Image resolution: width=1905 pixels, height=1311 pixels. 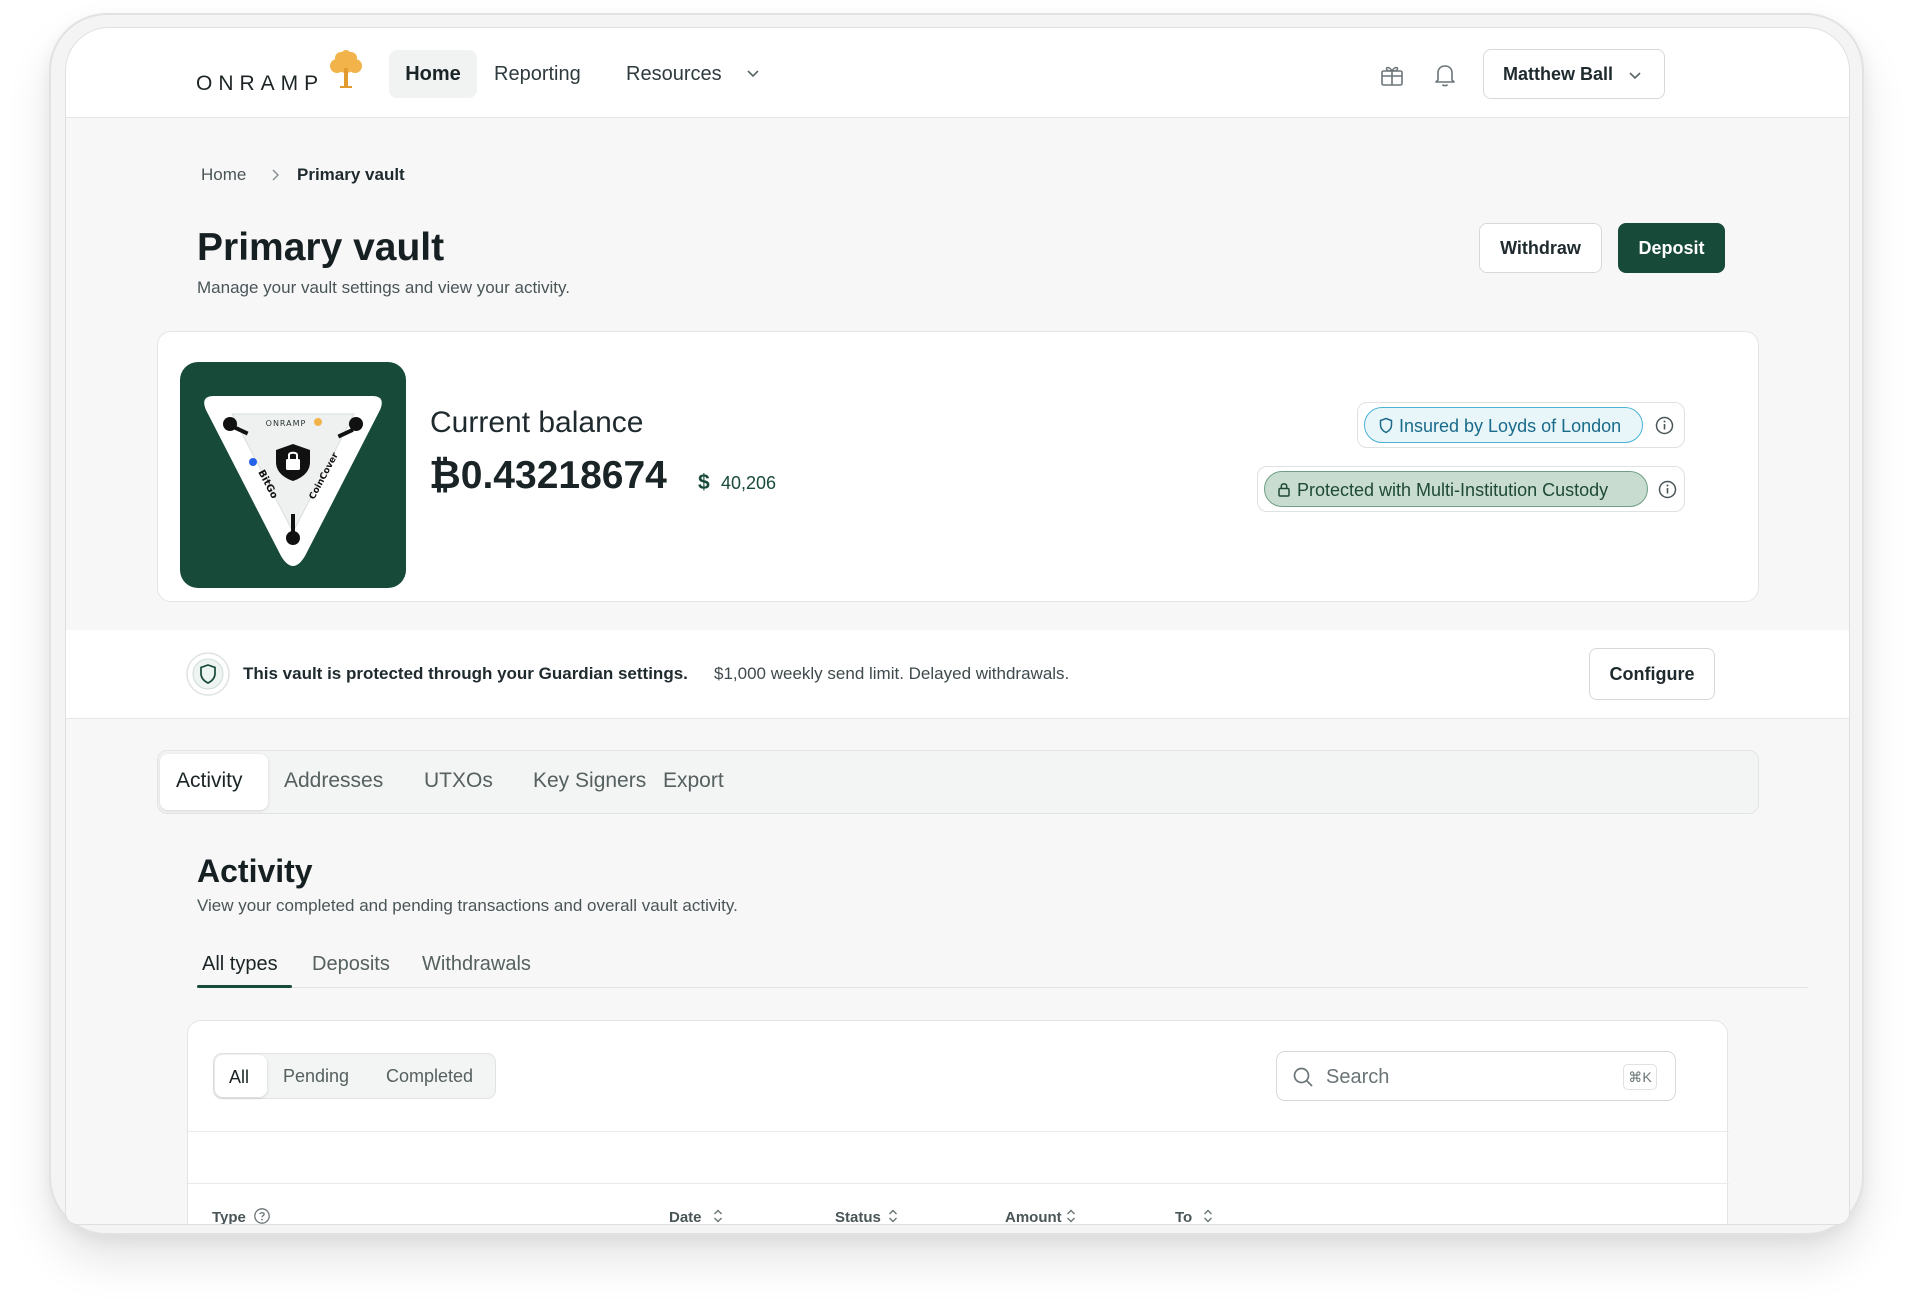 What do you see at coordinates (1033, 1216) in the screenshot?
I see `column-amount: Amount` at bounding box center [1033, 1216].